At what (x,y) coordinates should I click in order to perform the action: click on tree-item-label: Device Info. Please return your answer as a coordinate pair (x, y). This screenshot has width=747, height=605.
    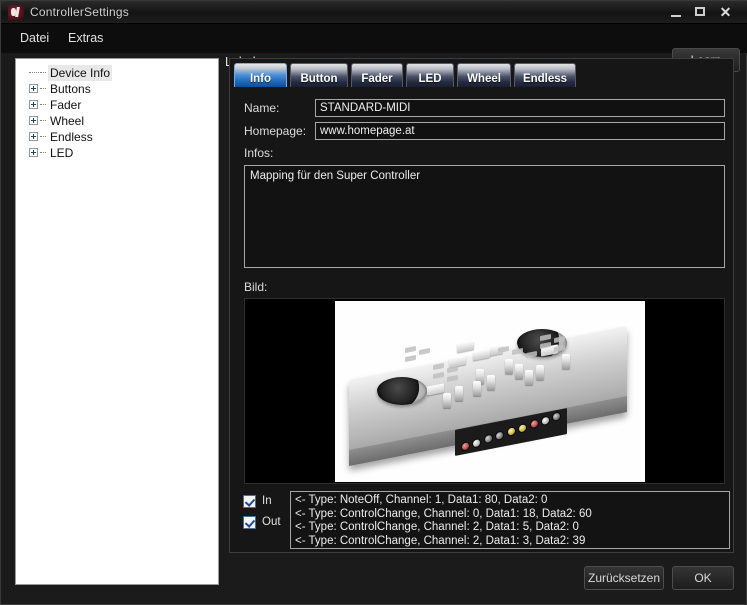
    Looking at the image, I should click on (80, 73).